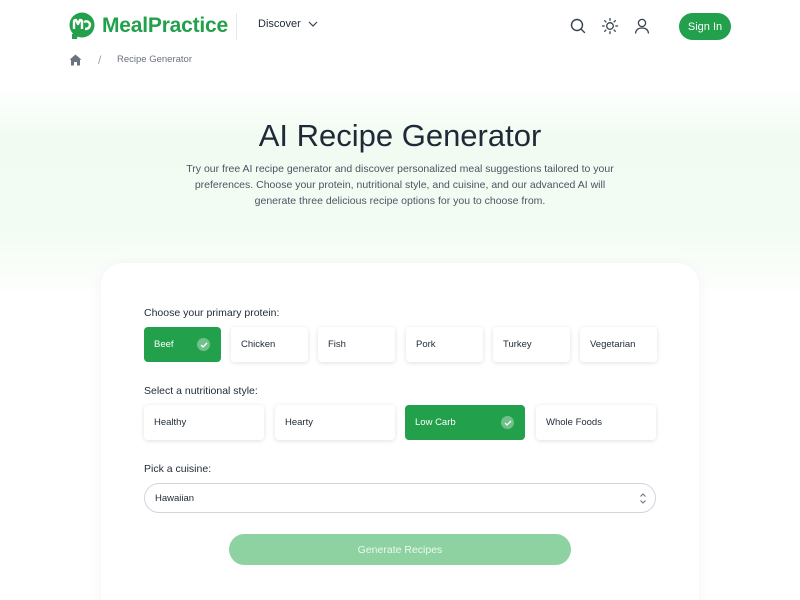  What do you see at coordinates (75, 60) in the screenshot?
I see `home-icon` at bounding box center [75, 60].